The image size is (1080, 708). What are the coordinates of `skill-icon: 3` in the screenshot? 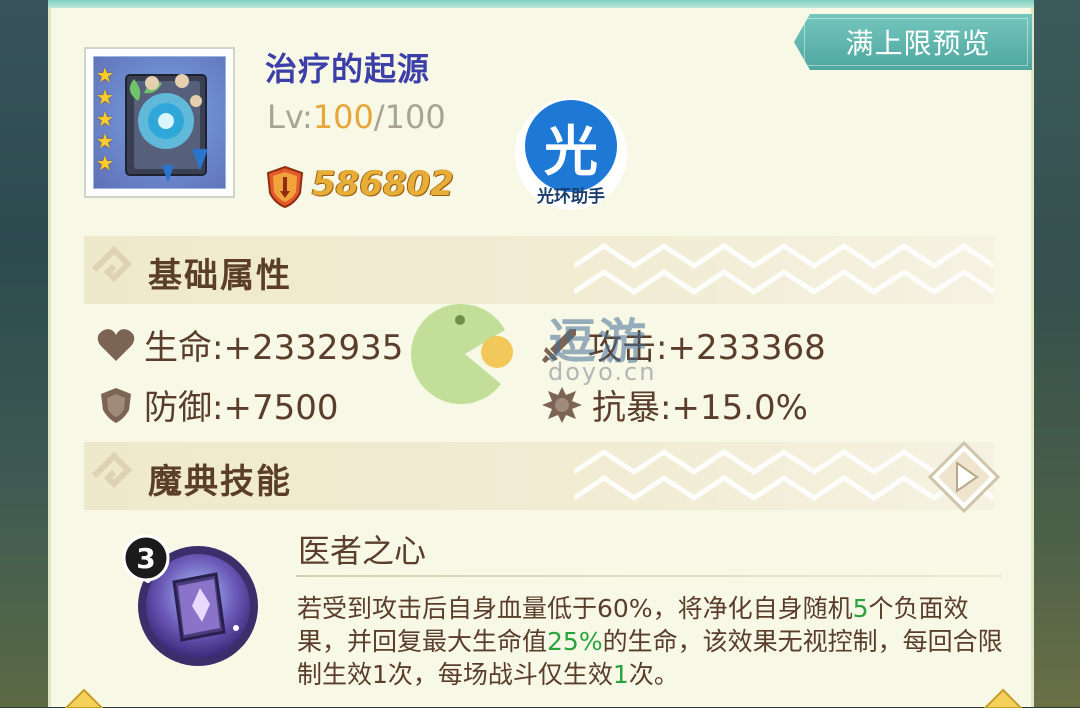 It's located at (190, 602).